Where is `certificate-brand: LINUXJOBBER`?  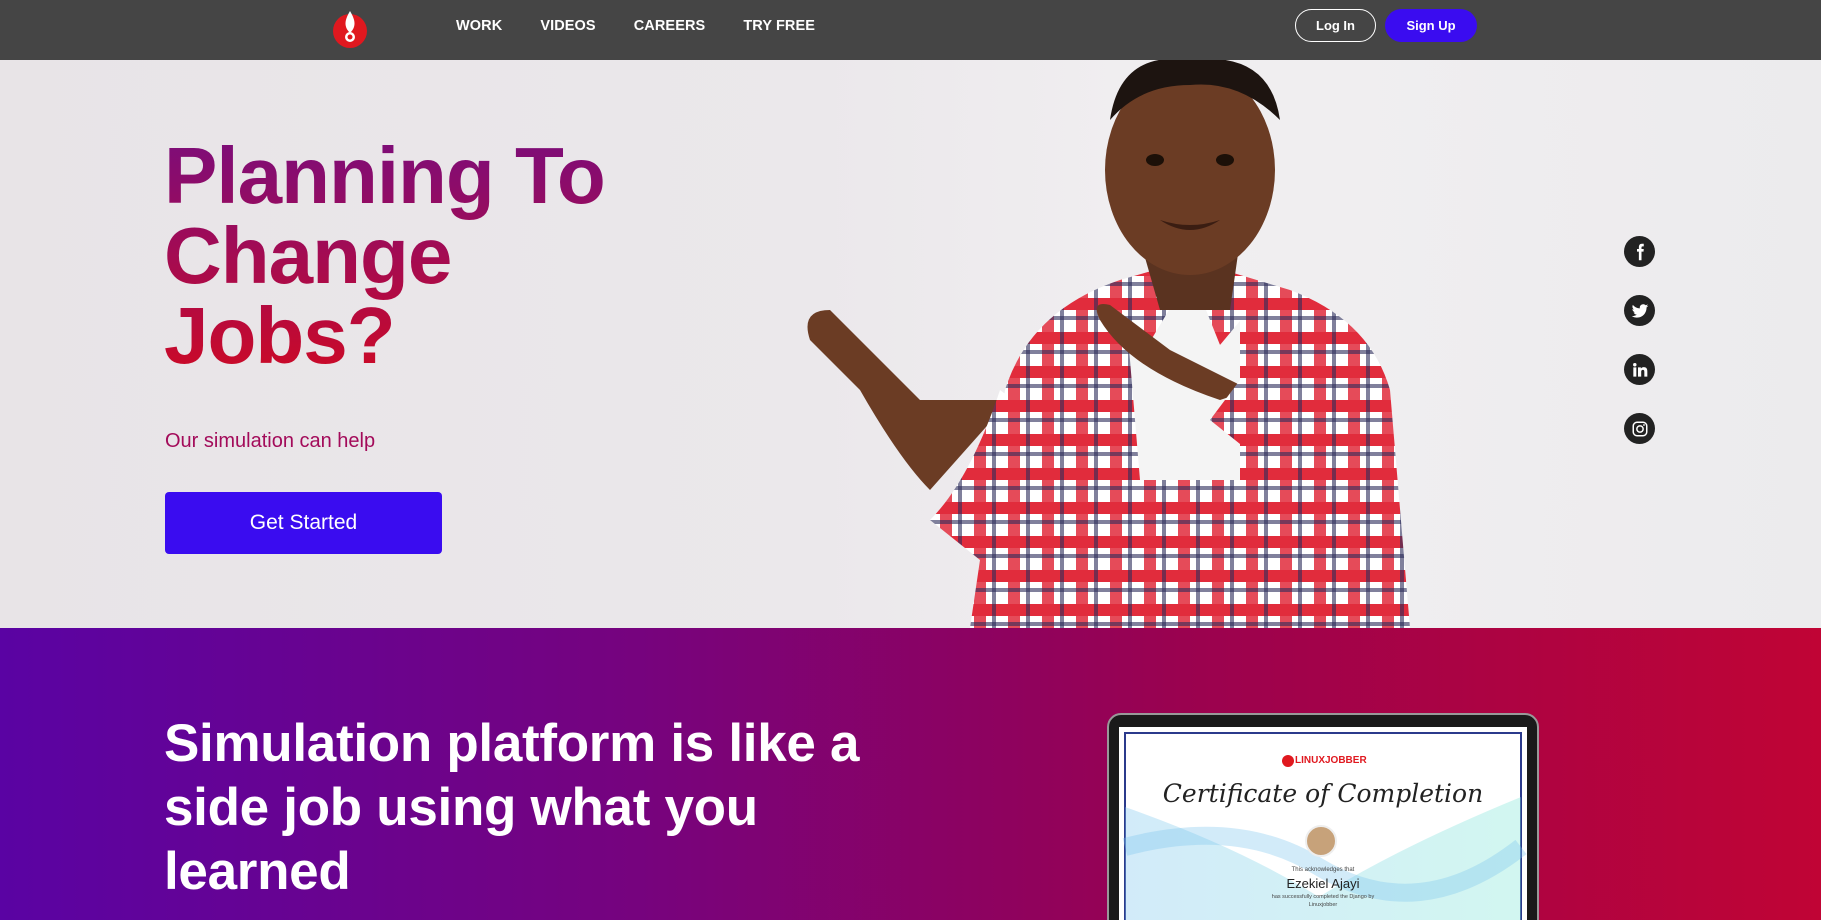
certificate-brand: LINUXJOBBER is located at coordinates (1331, 760).